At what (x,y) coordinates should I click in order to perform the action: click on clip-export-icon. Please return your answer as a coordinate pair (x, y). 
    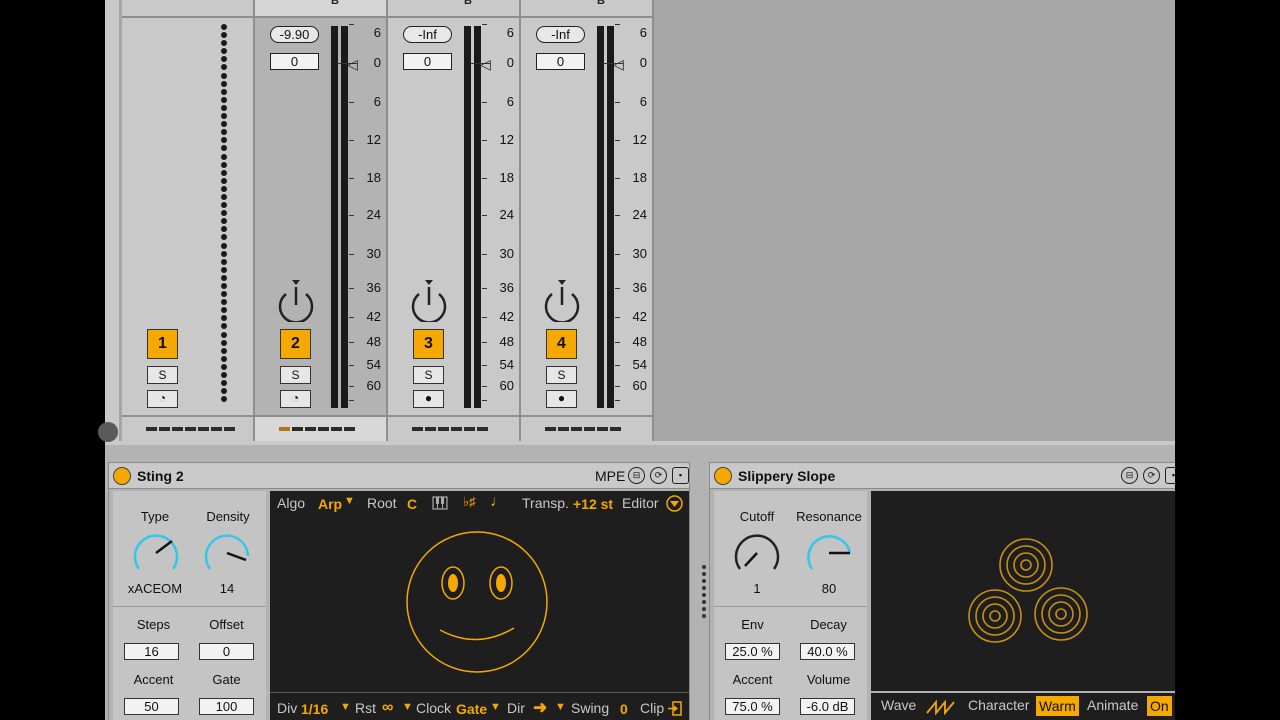
    Looking at the image, I should click on (675, 708).